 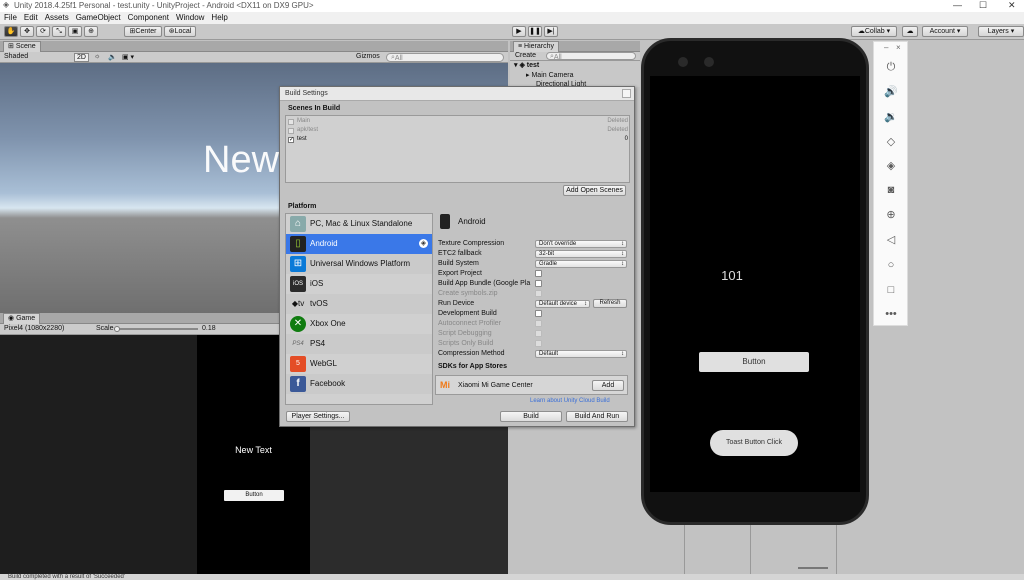 I want to click on emulator-screen: 101 Button Toast Button Click, so click(x=755, y=284).